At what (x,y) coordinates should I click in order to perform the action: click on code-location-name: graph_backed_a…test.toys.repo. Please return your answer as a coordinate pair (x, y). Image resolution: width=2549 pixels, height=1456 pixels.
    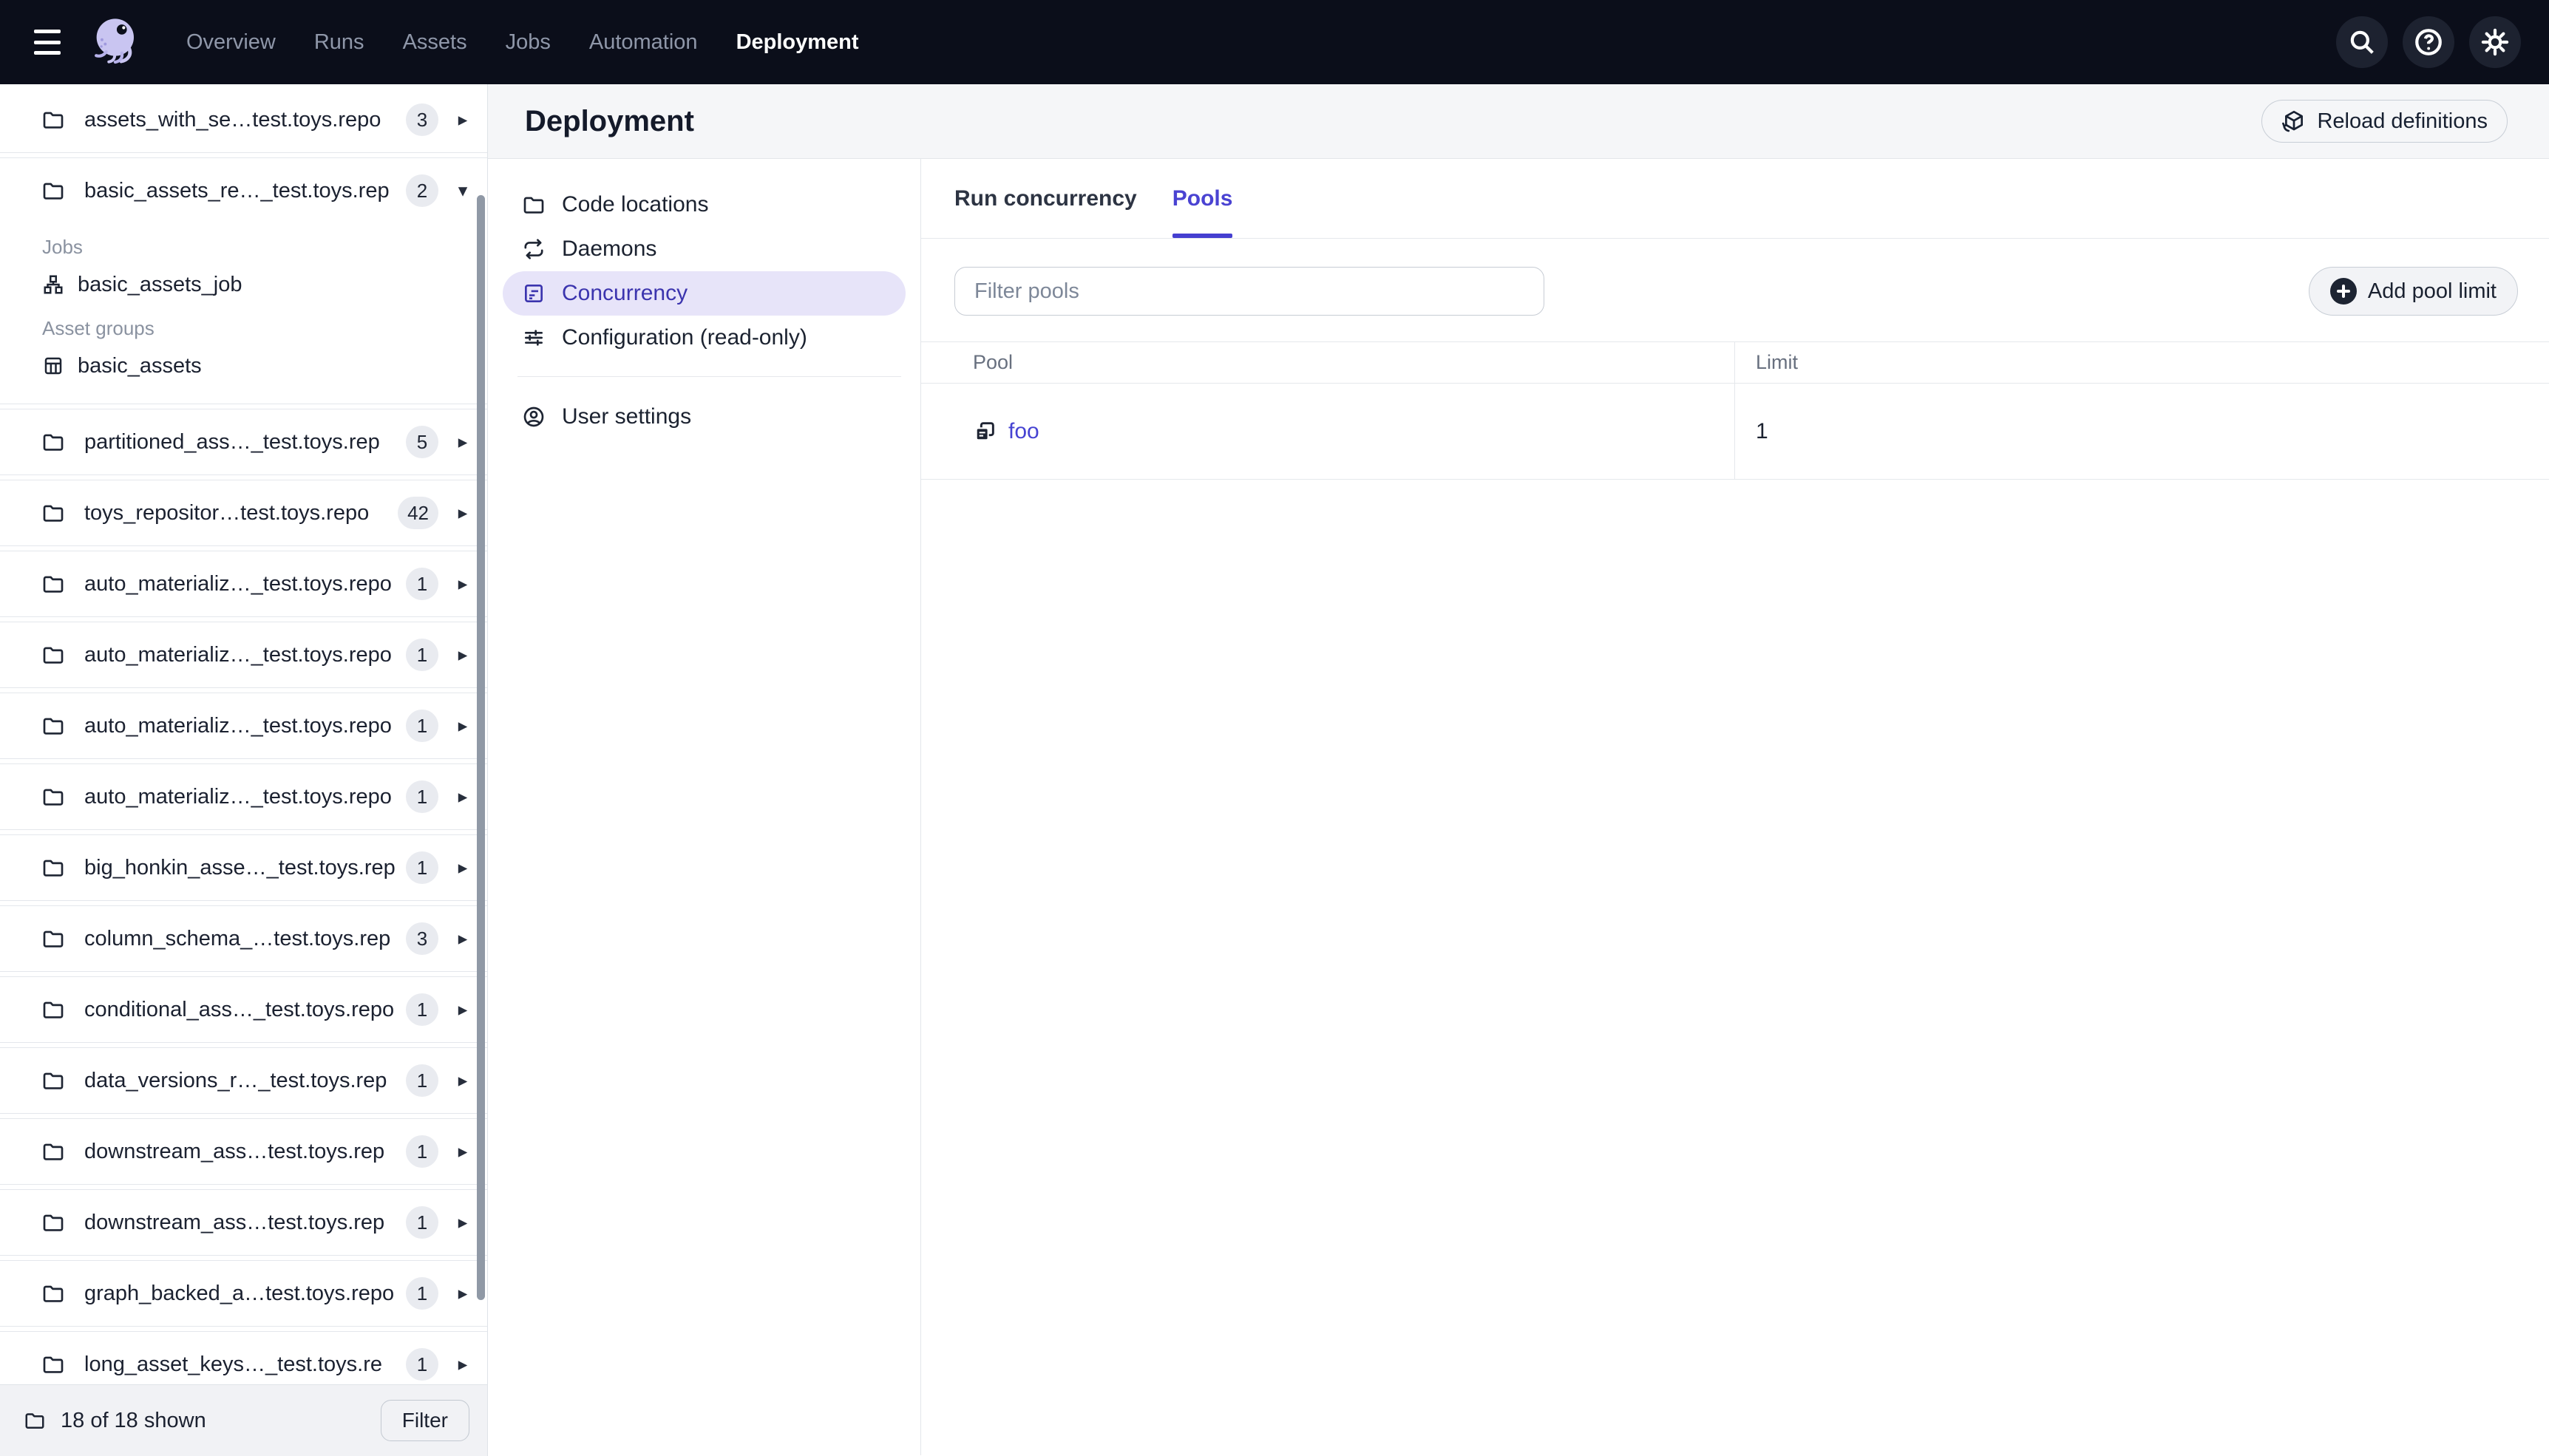
    Looking at the image, I should click on (239, 1293).